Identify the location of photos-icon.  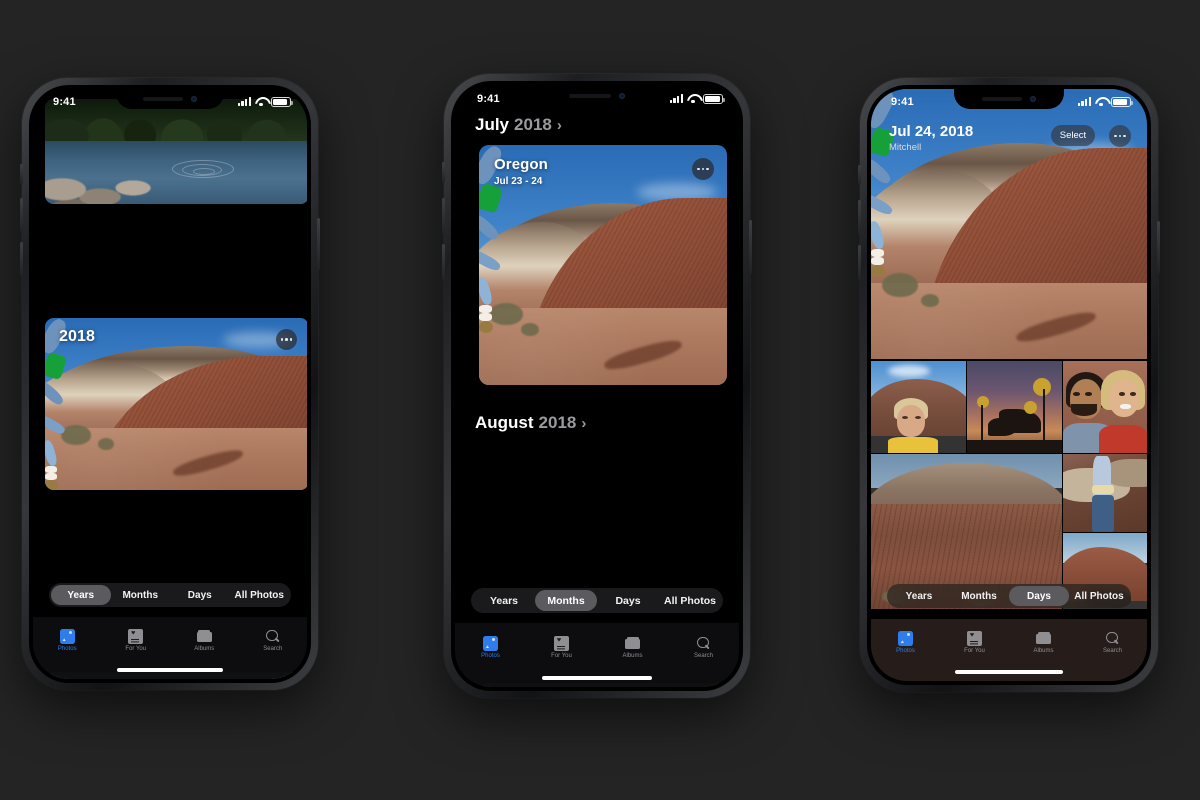
(67, 636).